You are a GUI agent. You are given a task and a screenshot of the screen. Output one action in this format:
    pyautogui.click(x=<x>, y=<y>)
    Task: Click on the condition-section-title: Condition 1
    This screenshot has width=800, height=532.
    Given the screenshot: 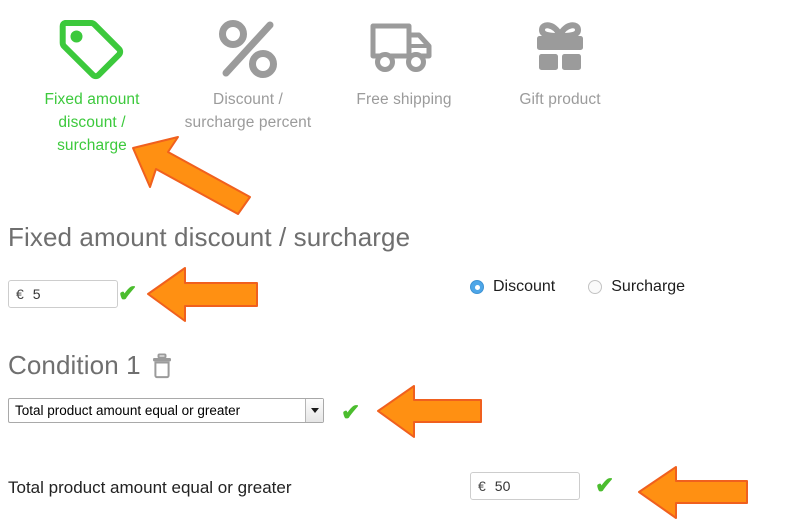 What is the action you would take?
    pyautogui.click(x=90, y=365)
    